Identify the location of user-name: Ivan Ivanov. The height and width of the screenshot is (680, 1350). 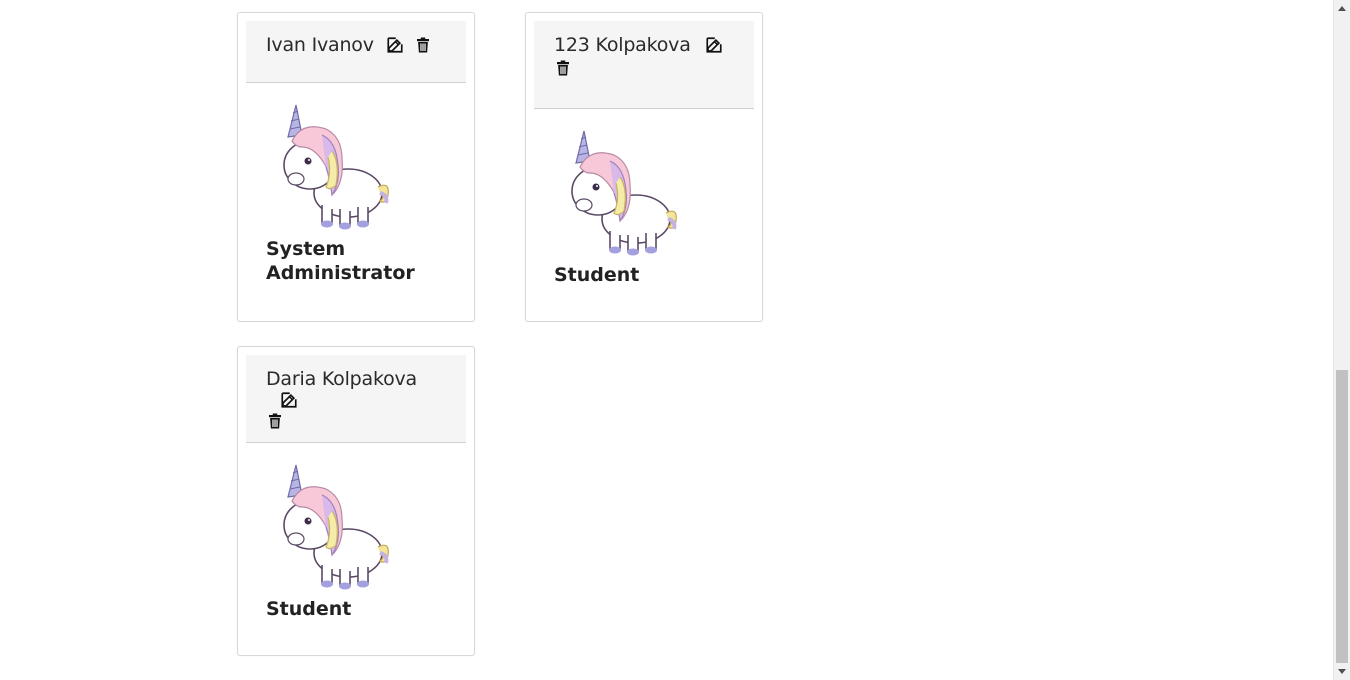
(320, 45).